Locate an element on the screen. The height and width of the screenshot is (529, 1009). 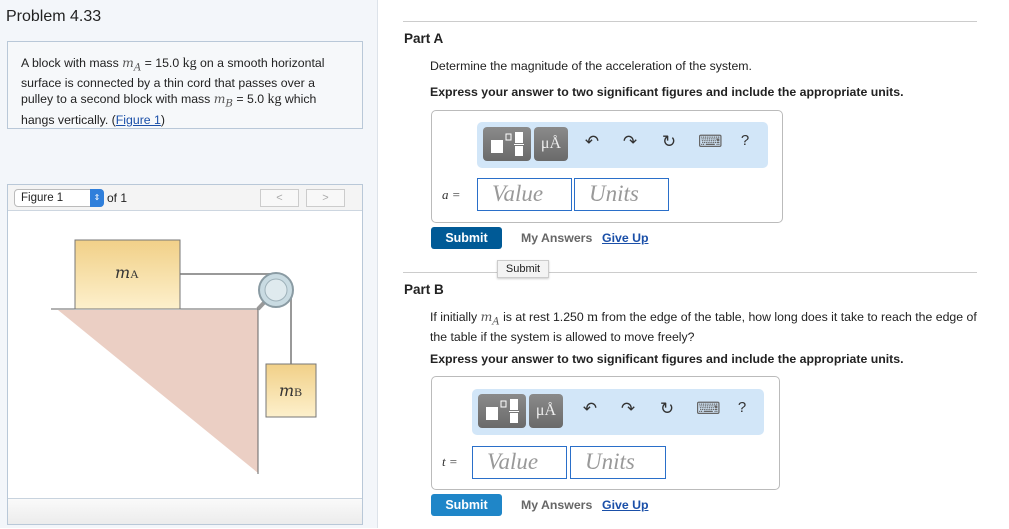
unit-m: m is located at coordinates (593, 317).